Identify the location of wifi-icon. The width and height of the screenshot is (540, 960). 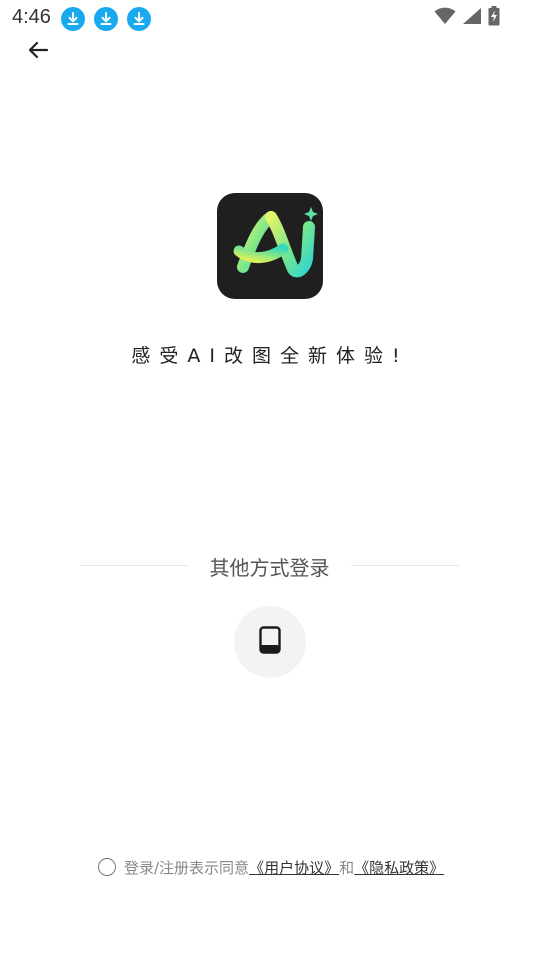
(445, 18).